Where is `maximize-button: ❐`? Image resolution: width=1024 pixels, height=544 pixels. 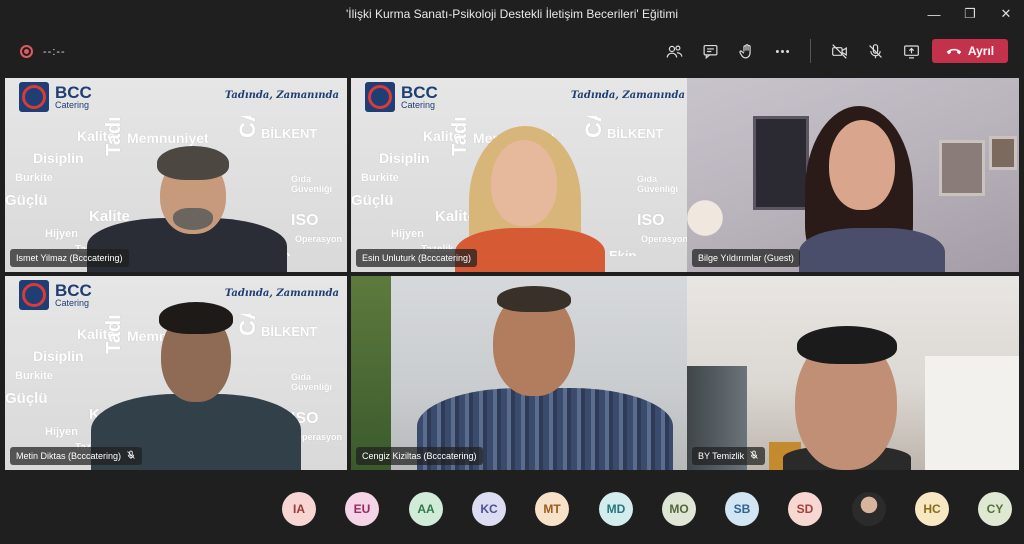
maximize-button: ❐ is located at coordinates (970, 14).